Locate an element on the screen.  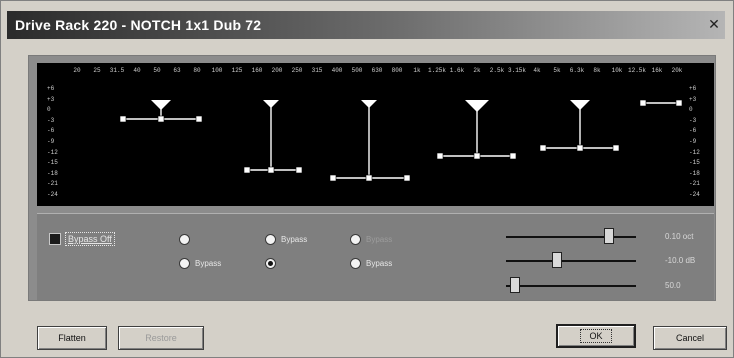
bypass-label: Bypass Off is located at coordinates (90, 239).